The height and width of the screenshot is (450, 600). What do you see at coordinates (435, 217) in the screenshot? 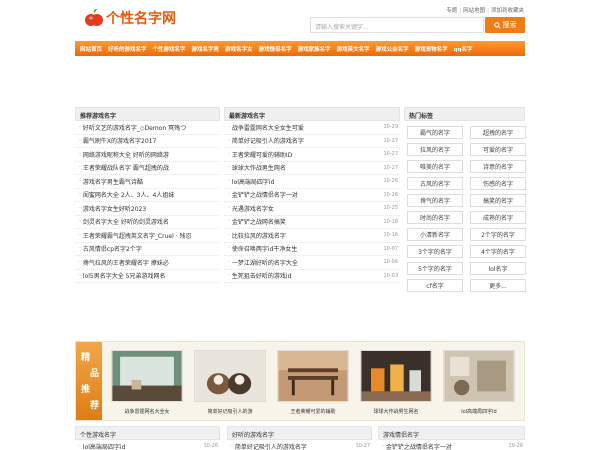
I see `tag-item: 时尚的名字` at bounding box center [435, 217].